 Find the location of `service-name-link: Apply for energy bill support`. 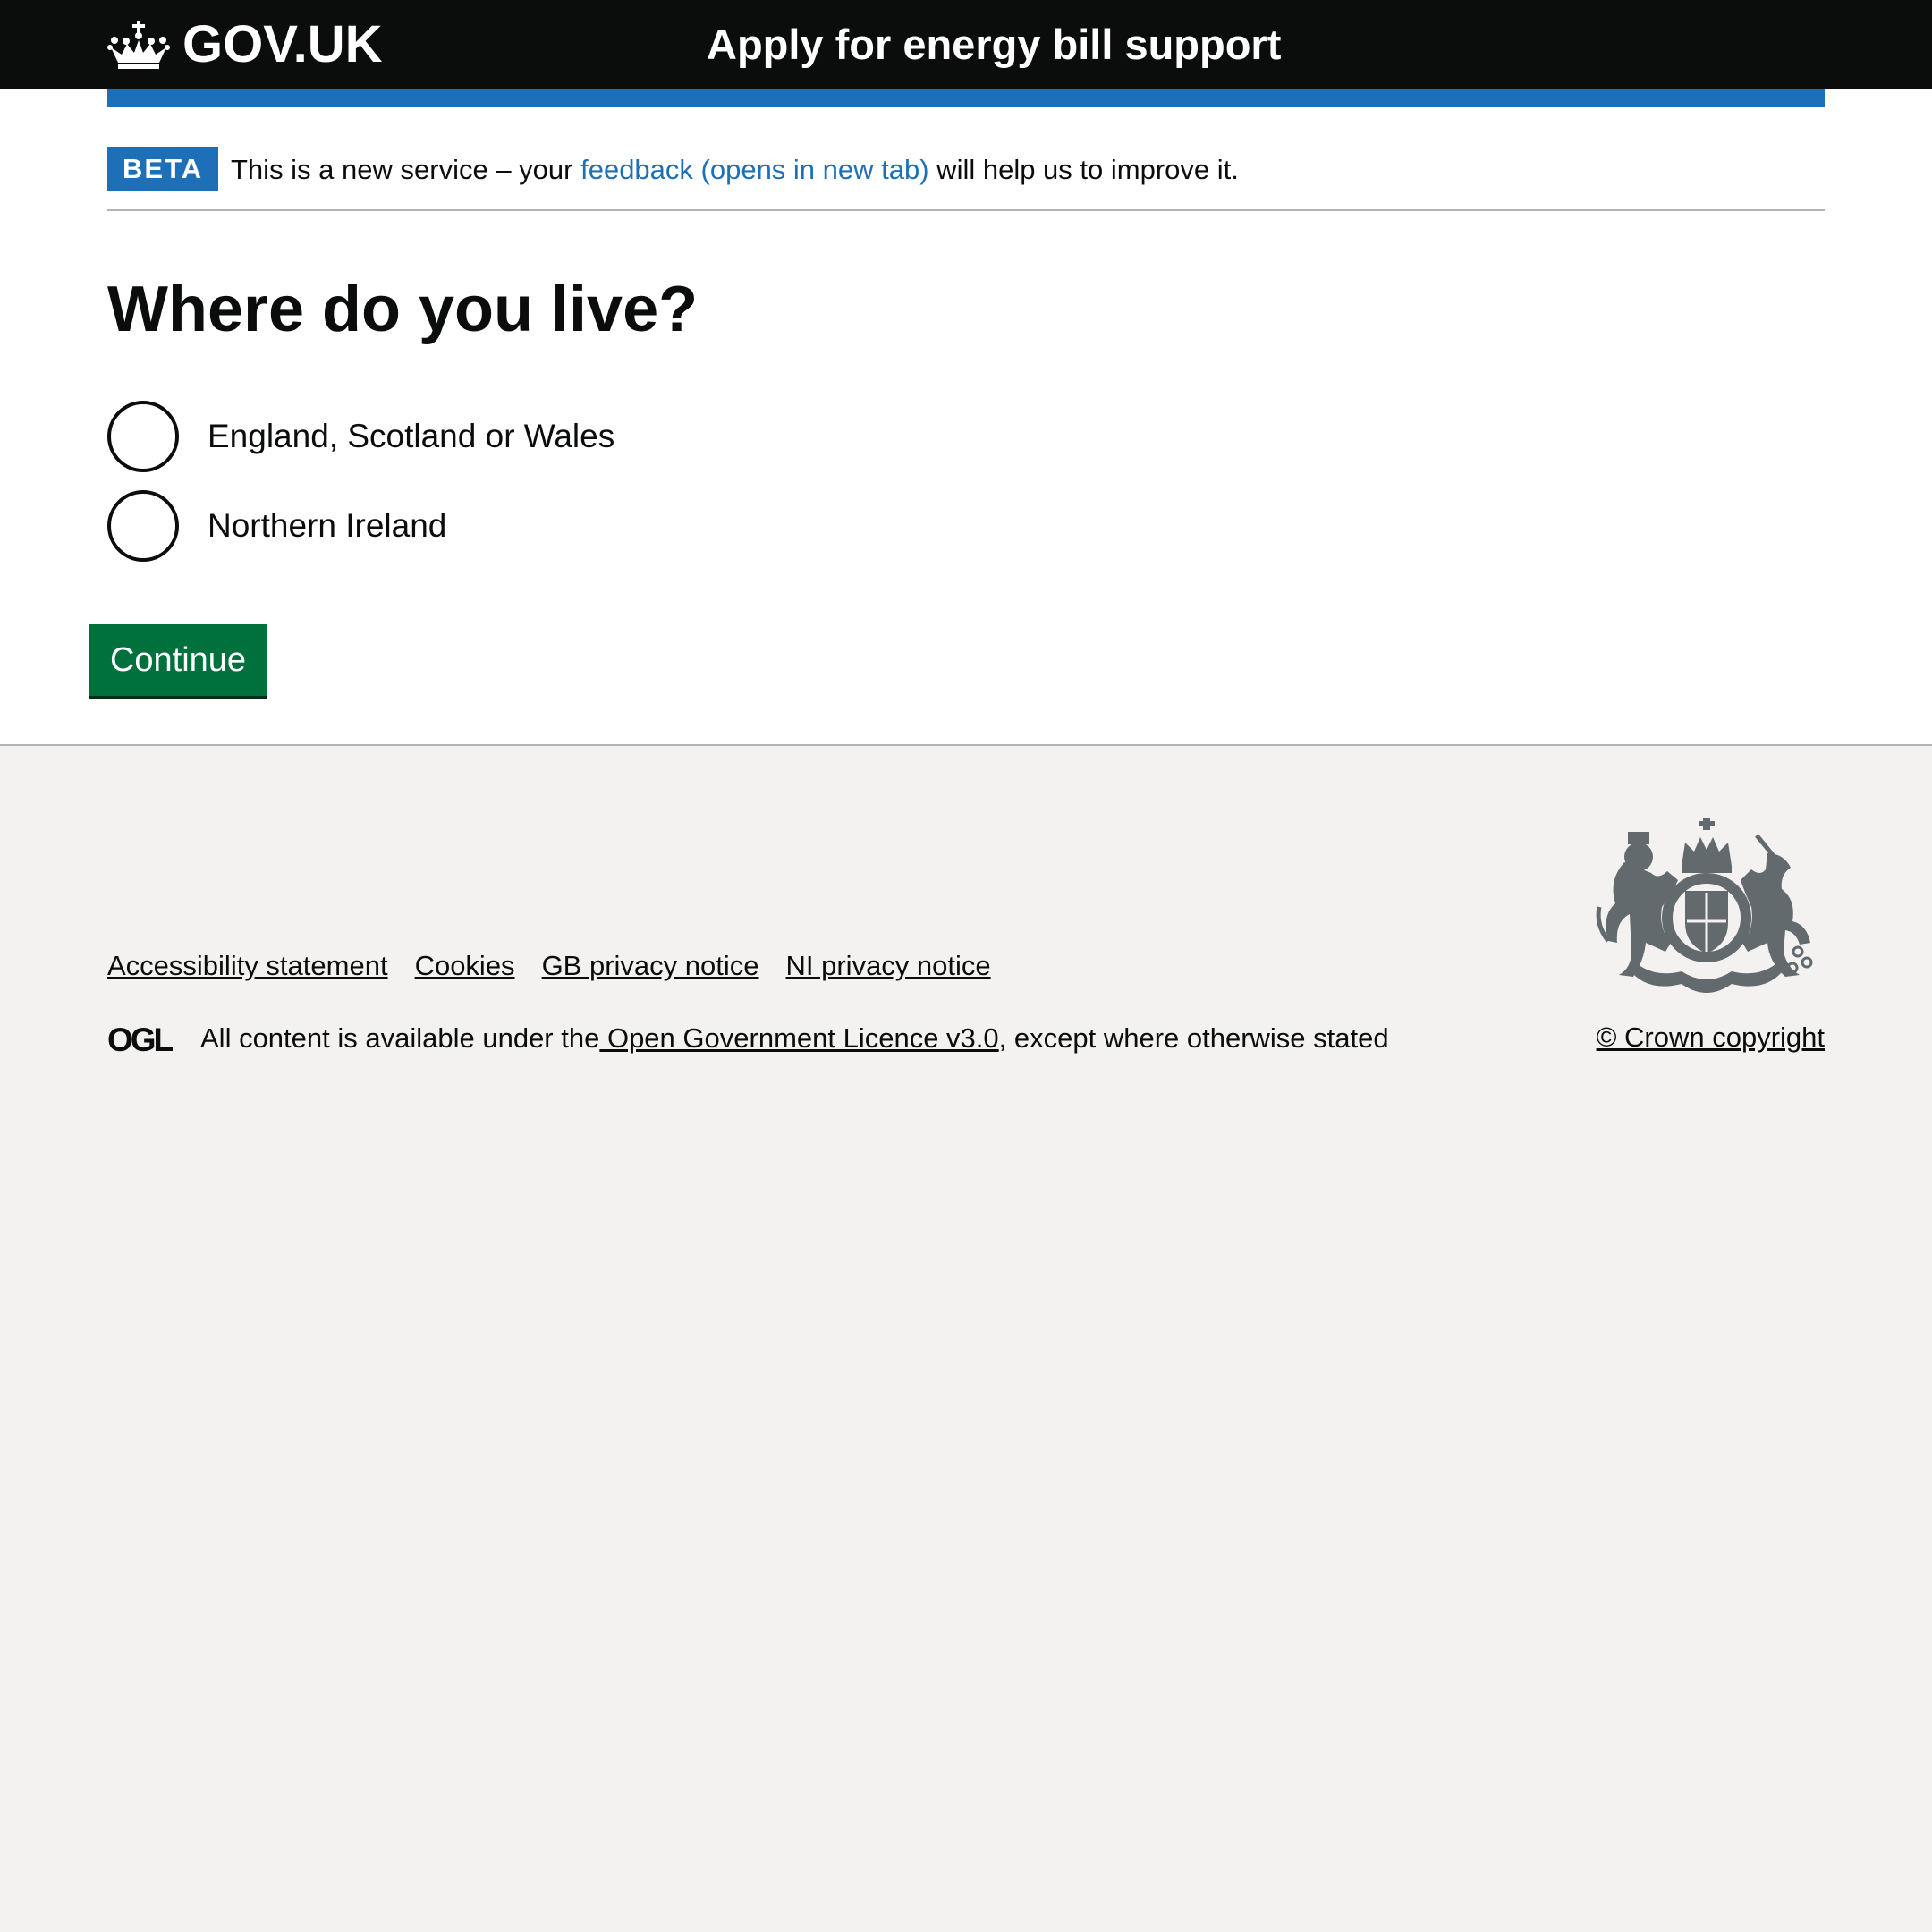

service-name-link: Apply for energy bill support is located at coordinates (994, 45).